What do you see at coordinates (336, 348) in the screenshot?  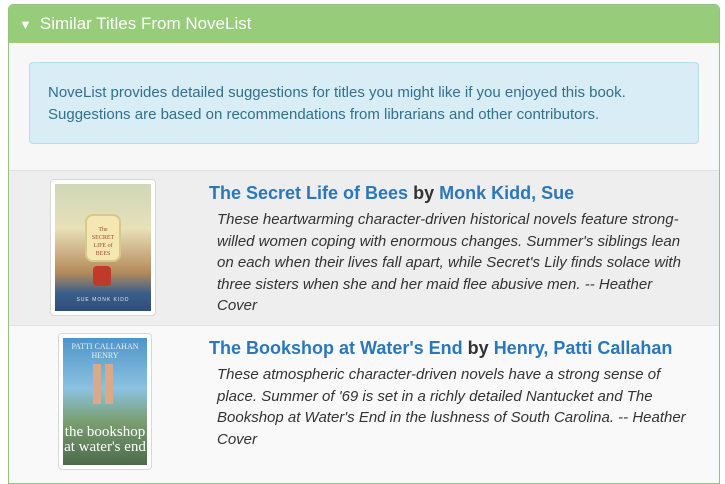 I see `book-title-link: The Bookshop at Water's End` at bounding box center [336, 348].